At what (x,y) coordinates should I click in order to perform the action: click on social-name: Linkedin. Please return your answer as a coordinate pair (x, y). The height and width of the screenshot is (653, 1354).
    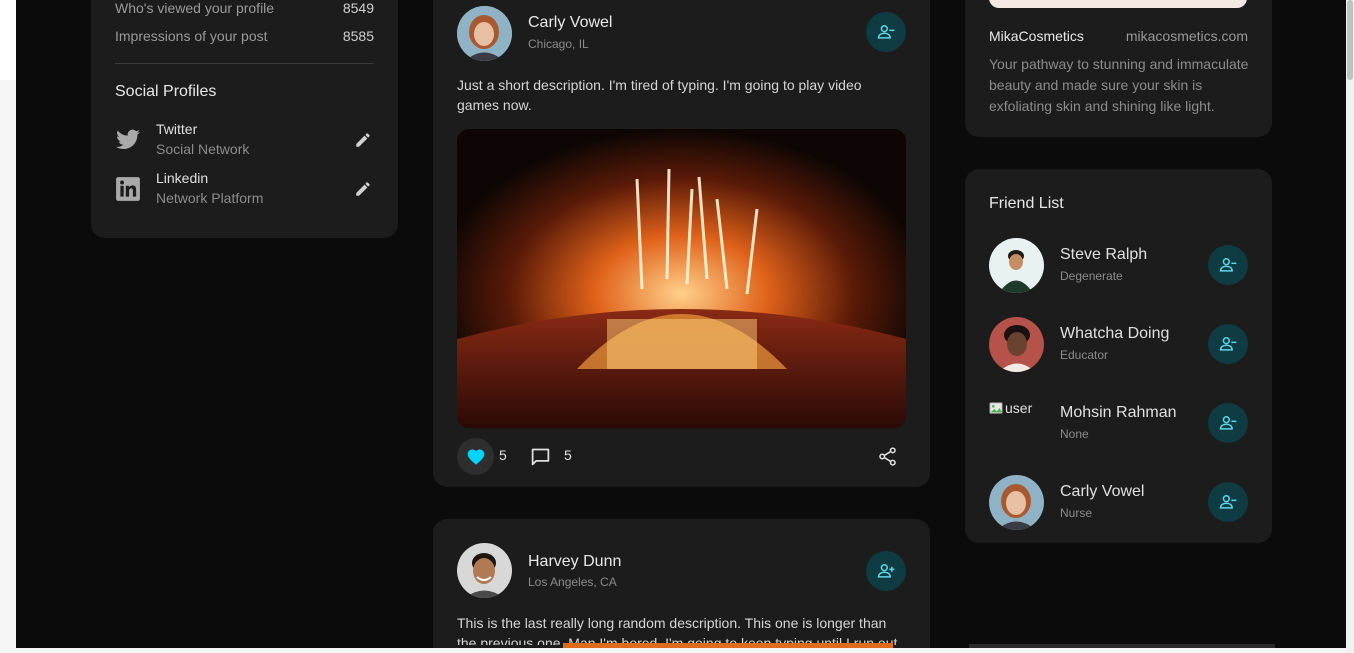
    Looking at the image, I should click on (182, 178).